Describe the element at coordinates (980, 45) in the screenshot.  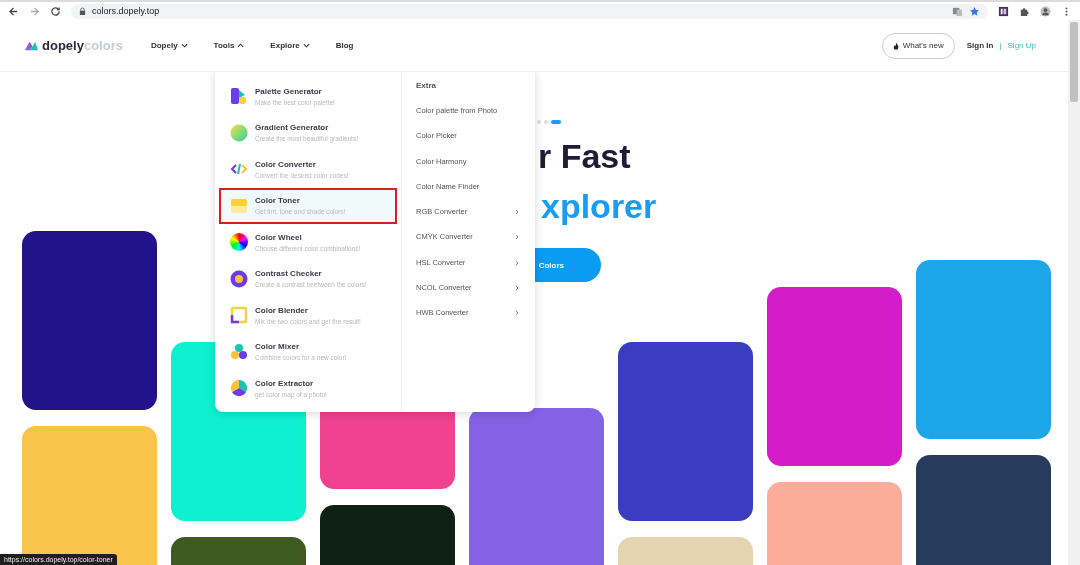
I see `sign-in-link: Sign In` at that location.